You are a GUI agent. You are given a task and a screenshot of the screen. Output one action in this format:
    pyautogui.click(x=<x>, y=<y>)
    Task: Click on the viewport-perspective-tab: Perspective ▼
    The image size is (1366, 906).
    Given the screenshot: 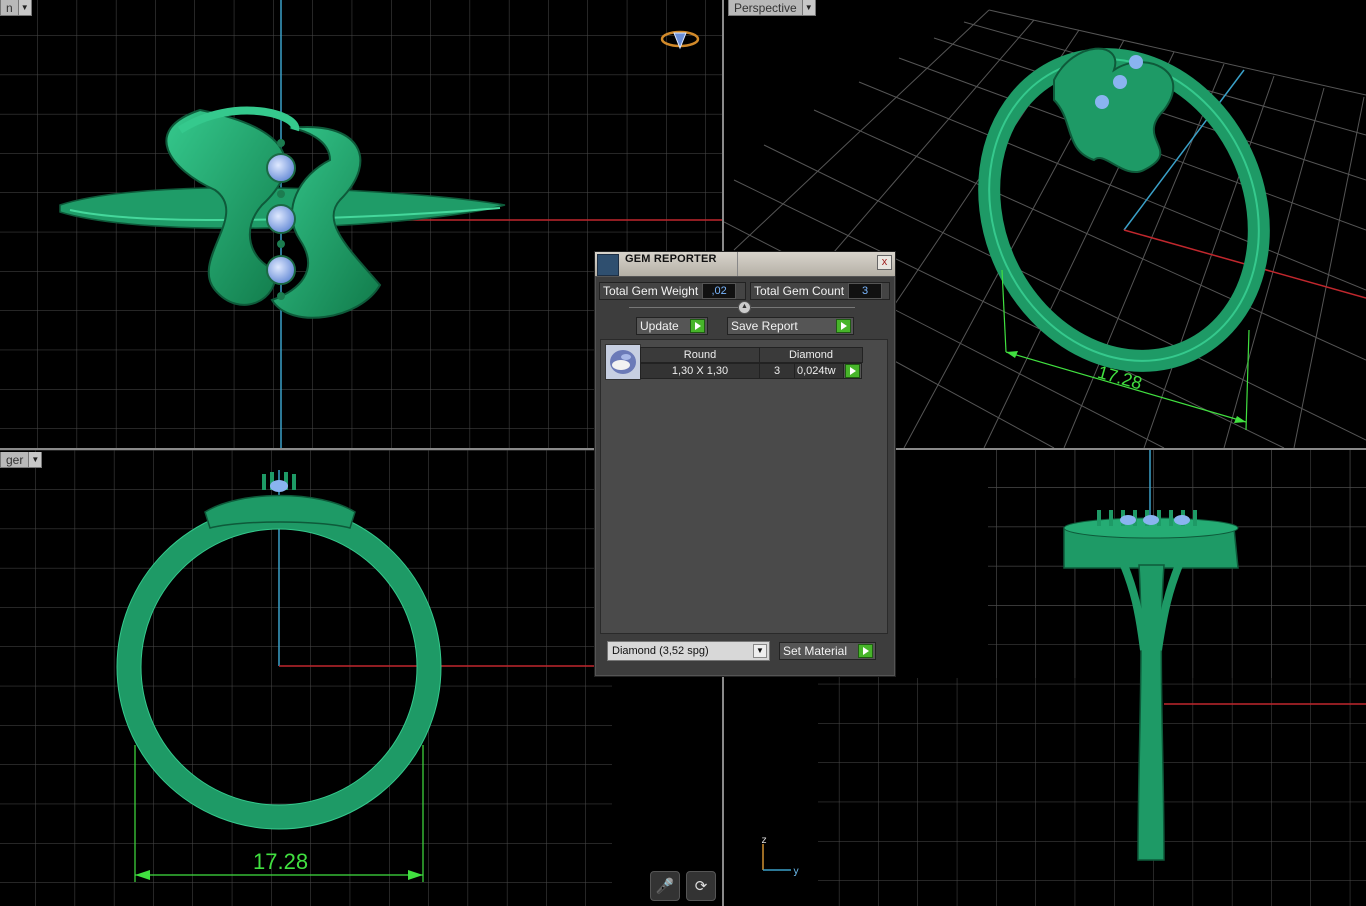 What is the action you would take?
    pyautogui.click(x=772, y=8)
    